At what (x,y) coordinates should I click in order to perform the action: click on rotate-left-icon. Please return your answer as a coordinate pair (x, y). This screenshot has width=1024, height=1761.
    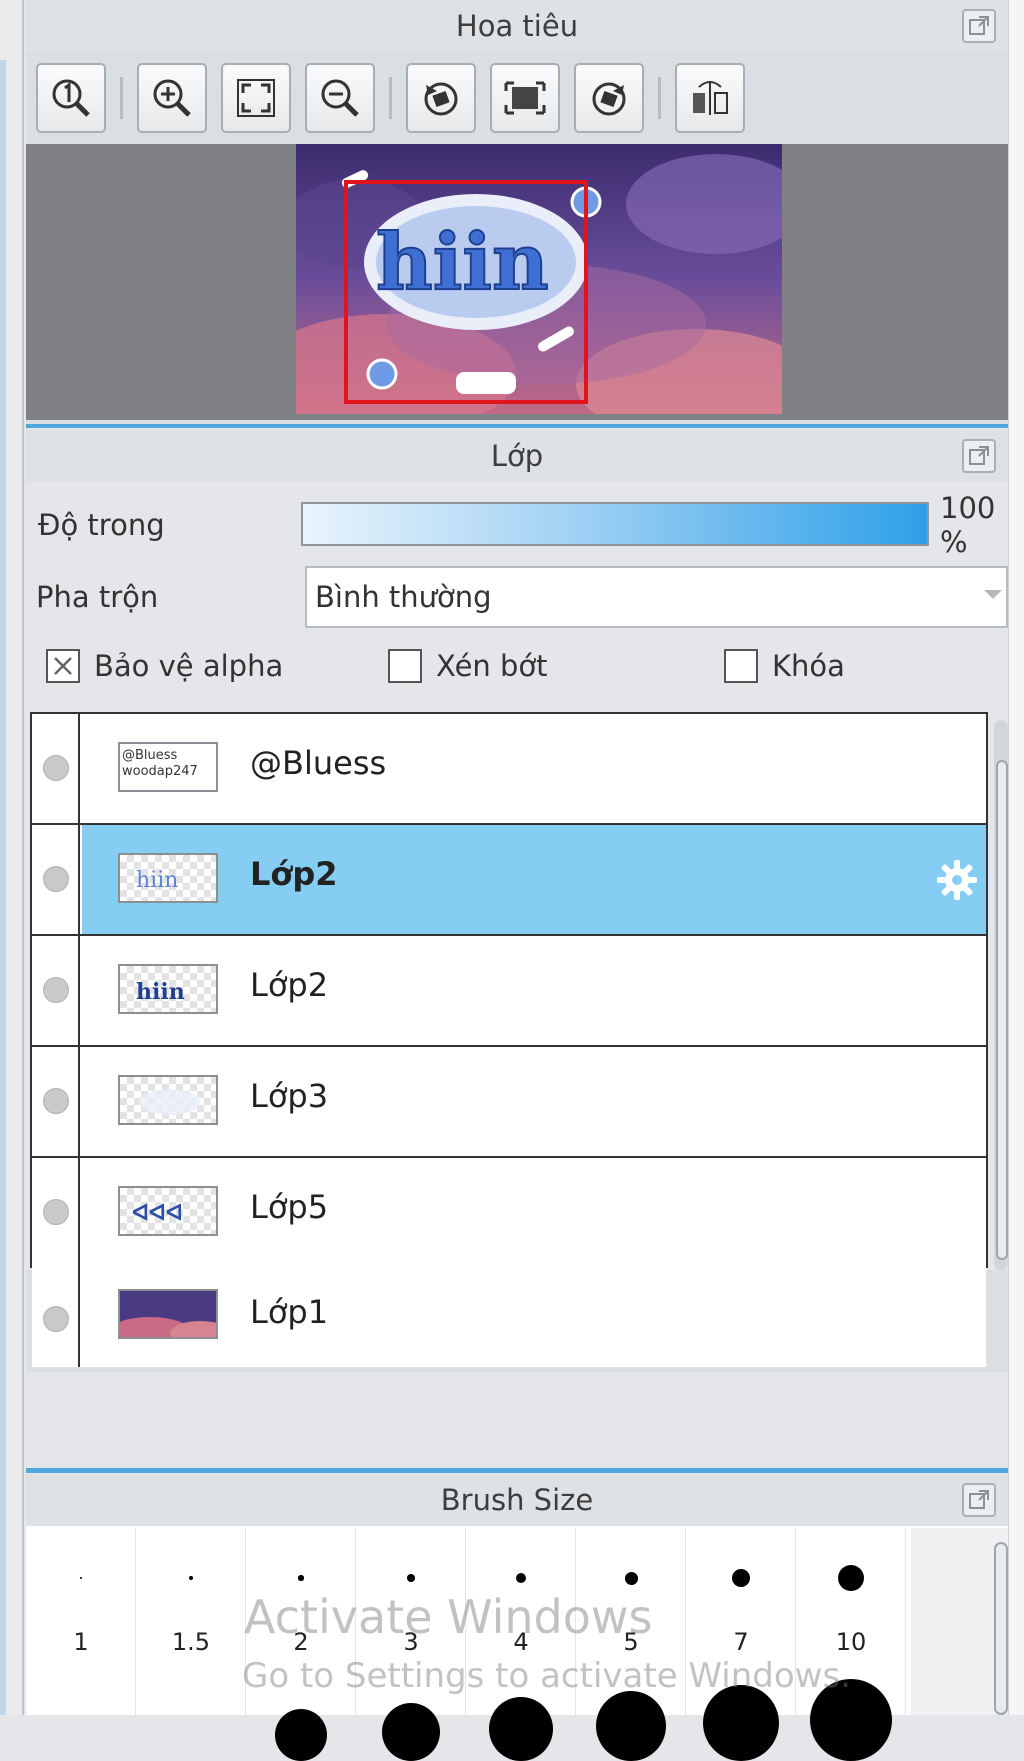
    Looking at the image, I should click on (441, 98).